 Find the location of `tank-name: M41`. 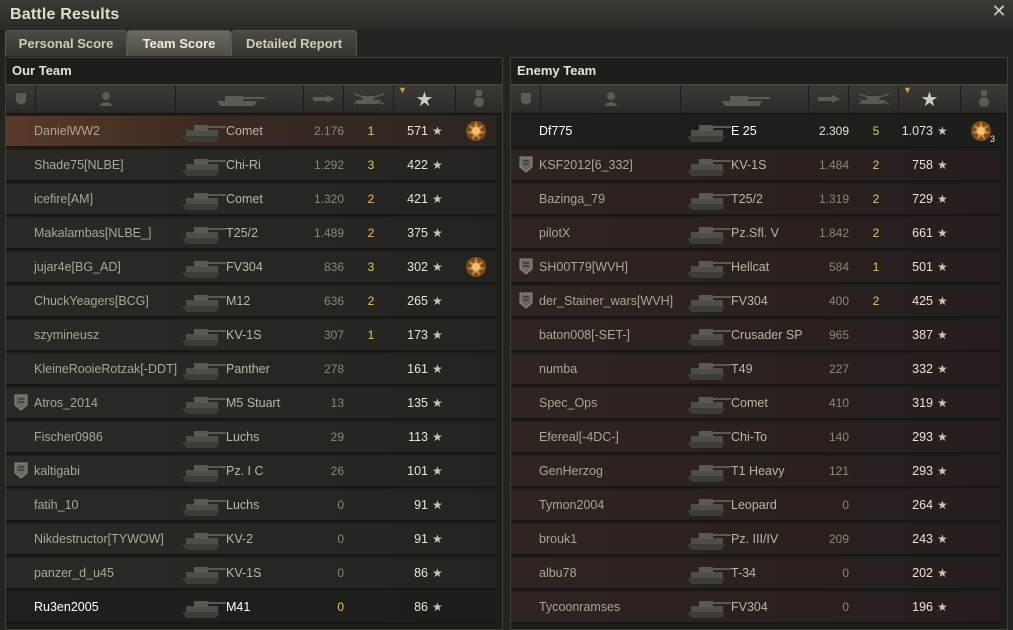

tank-name: M41 is located at coordinates (238, 607).